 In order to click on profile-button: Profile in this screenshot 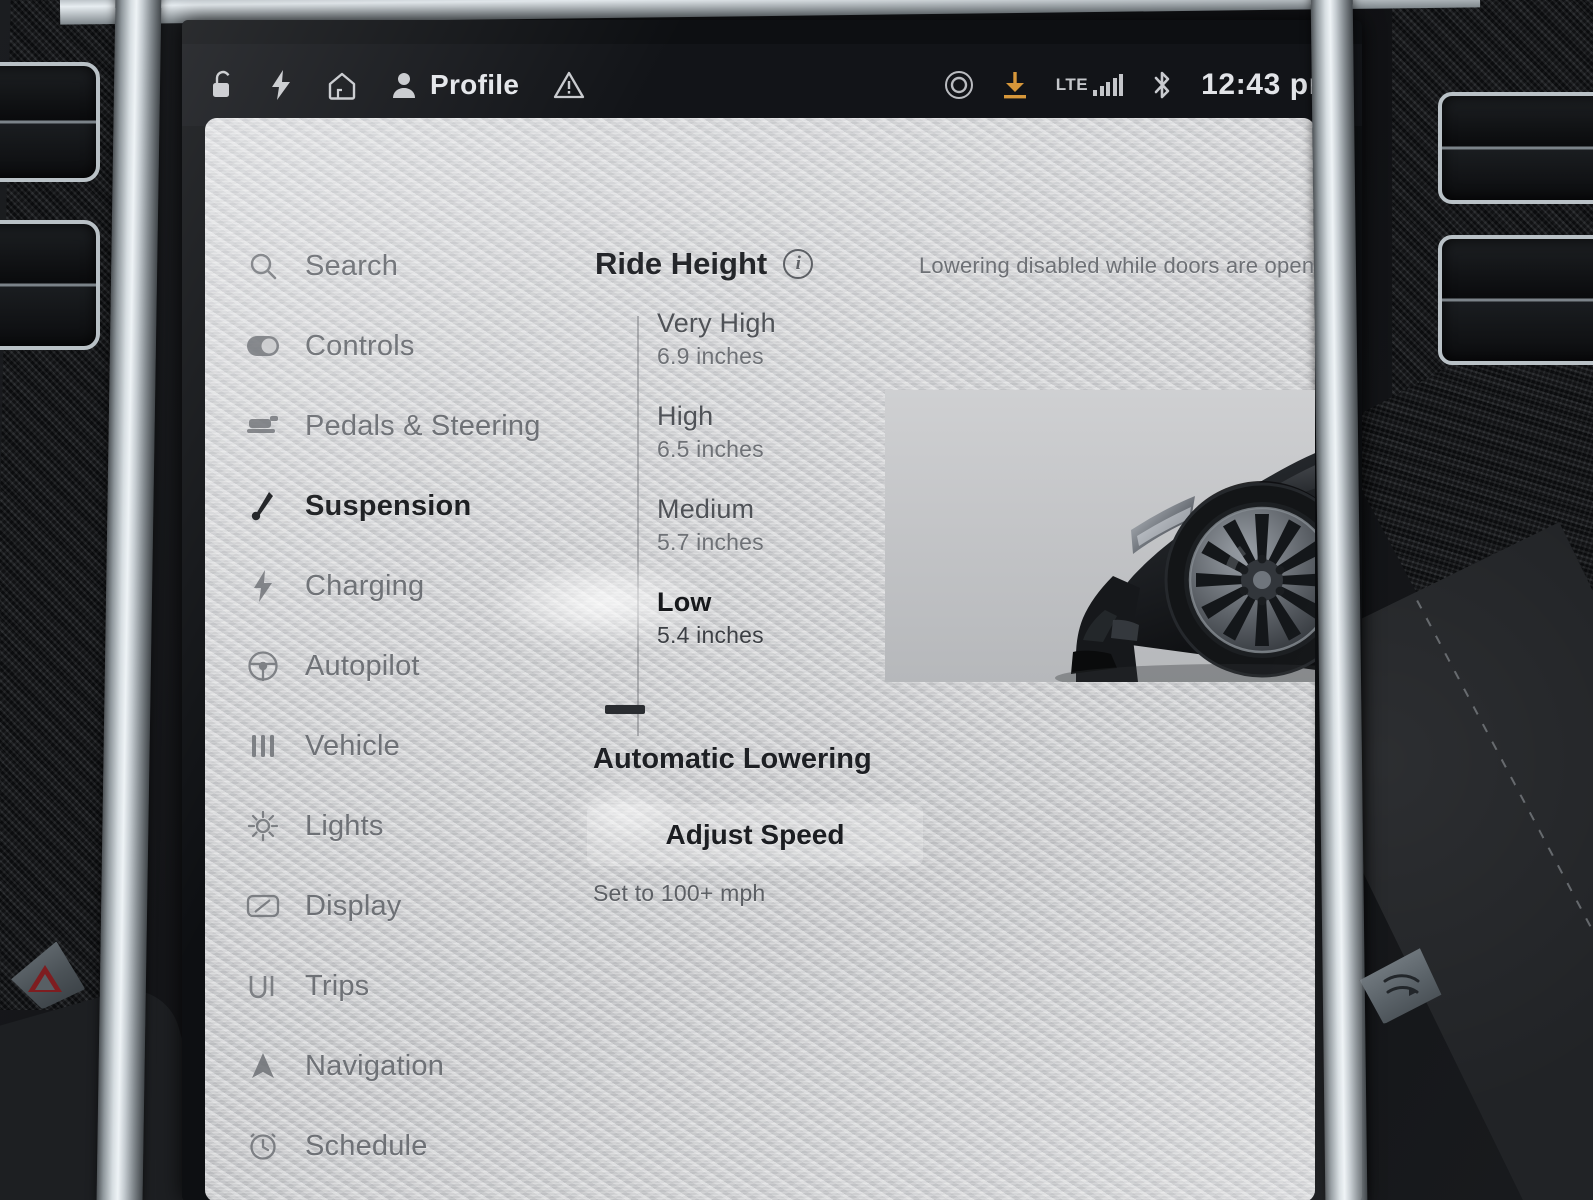, I will do `click(455, 85)`.